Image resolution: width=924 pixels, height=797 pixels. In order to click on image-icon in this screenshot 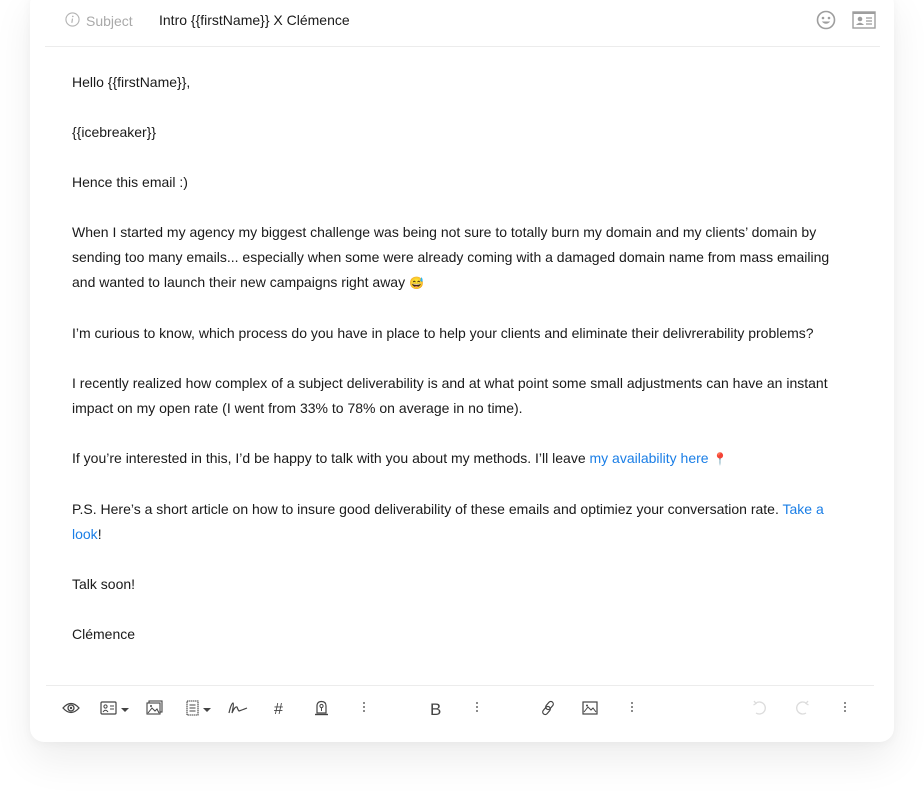, I will do `click(590, 710)`.